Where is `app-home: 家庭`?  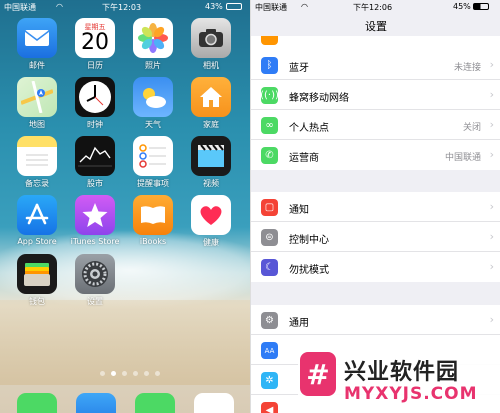
app-home: 家庭 is located at coordinates (211, 103).